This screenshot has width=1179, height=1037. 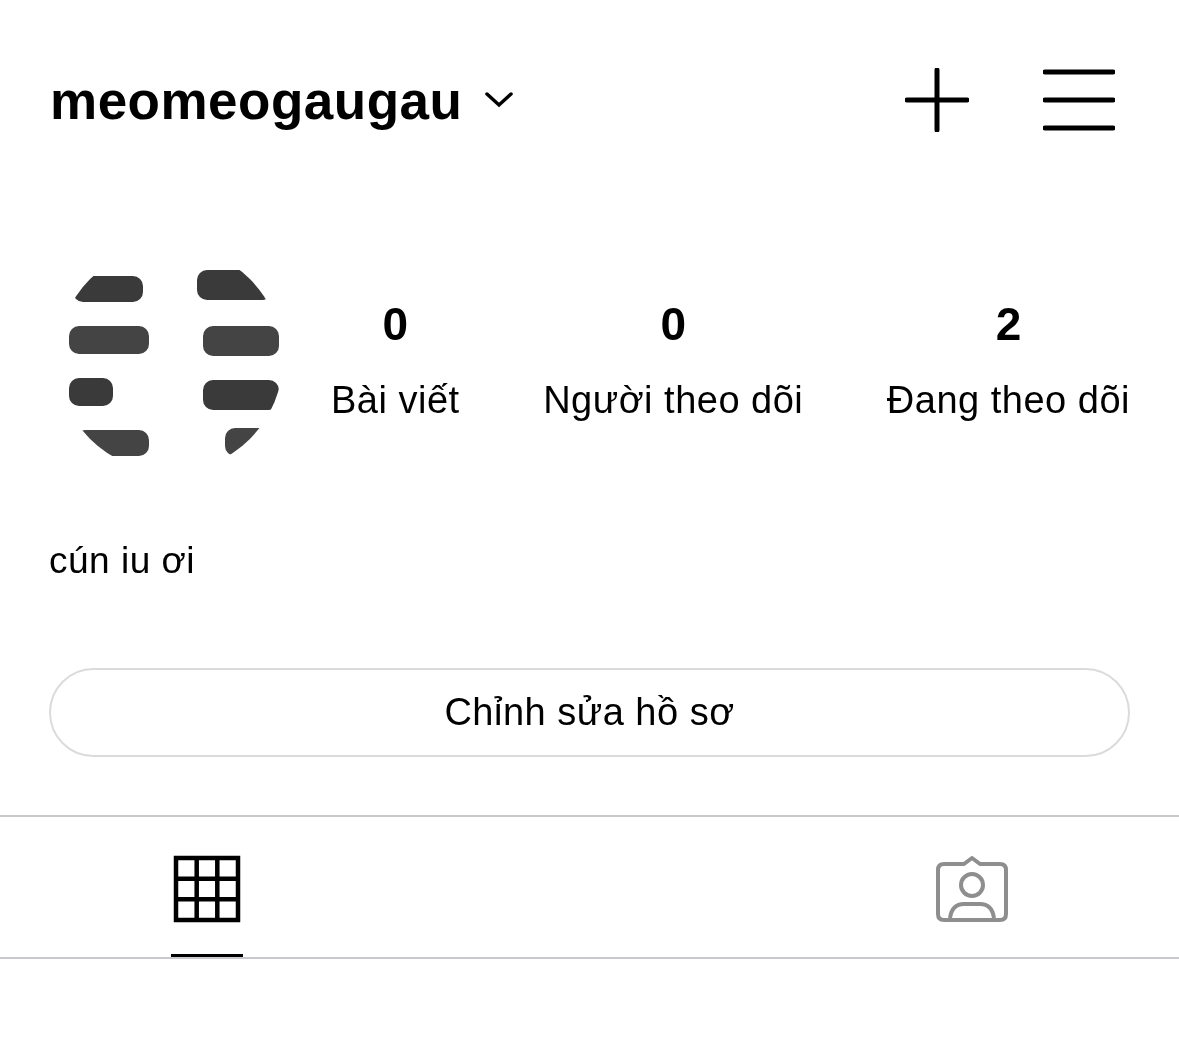 I want to click on chevron-down-icon, so click(x=499, y=100).